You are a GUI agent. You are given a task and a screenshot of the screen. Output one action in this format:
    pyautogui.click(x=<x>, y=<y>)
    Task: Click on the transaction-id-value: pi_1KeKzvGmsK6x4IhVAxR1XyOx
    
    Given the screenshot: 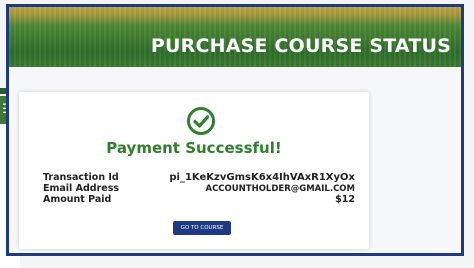 What is the action you would take?
    pyautogui.click(x=262, y=177)
    